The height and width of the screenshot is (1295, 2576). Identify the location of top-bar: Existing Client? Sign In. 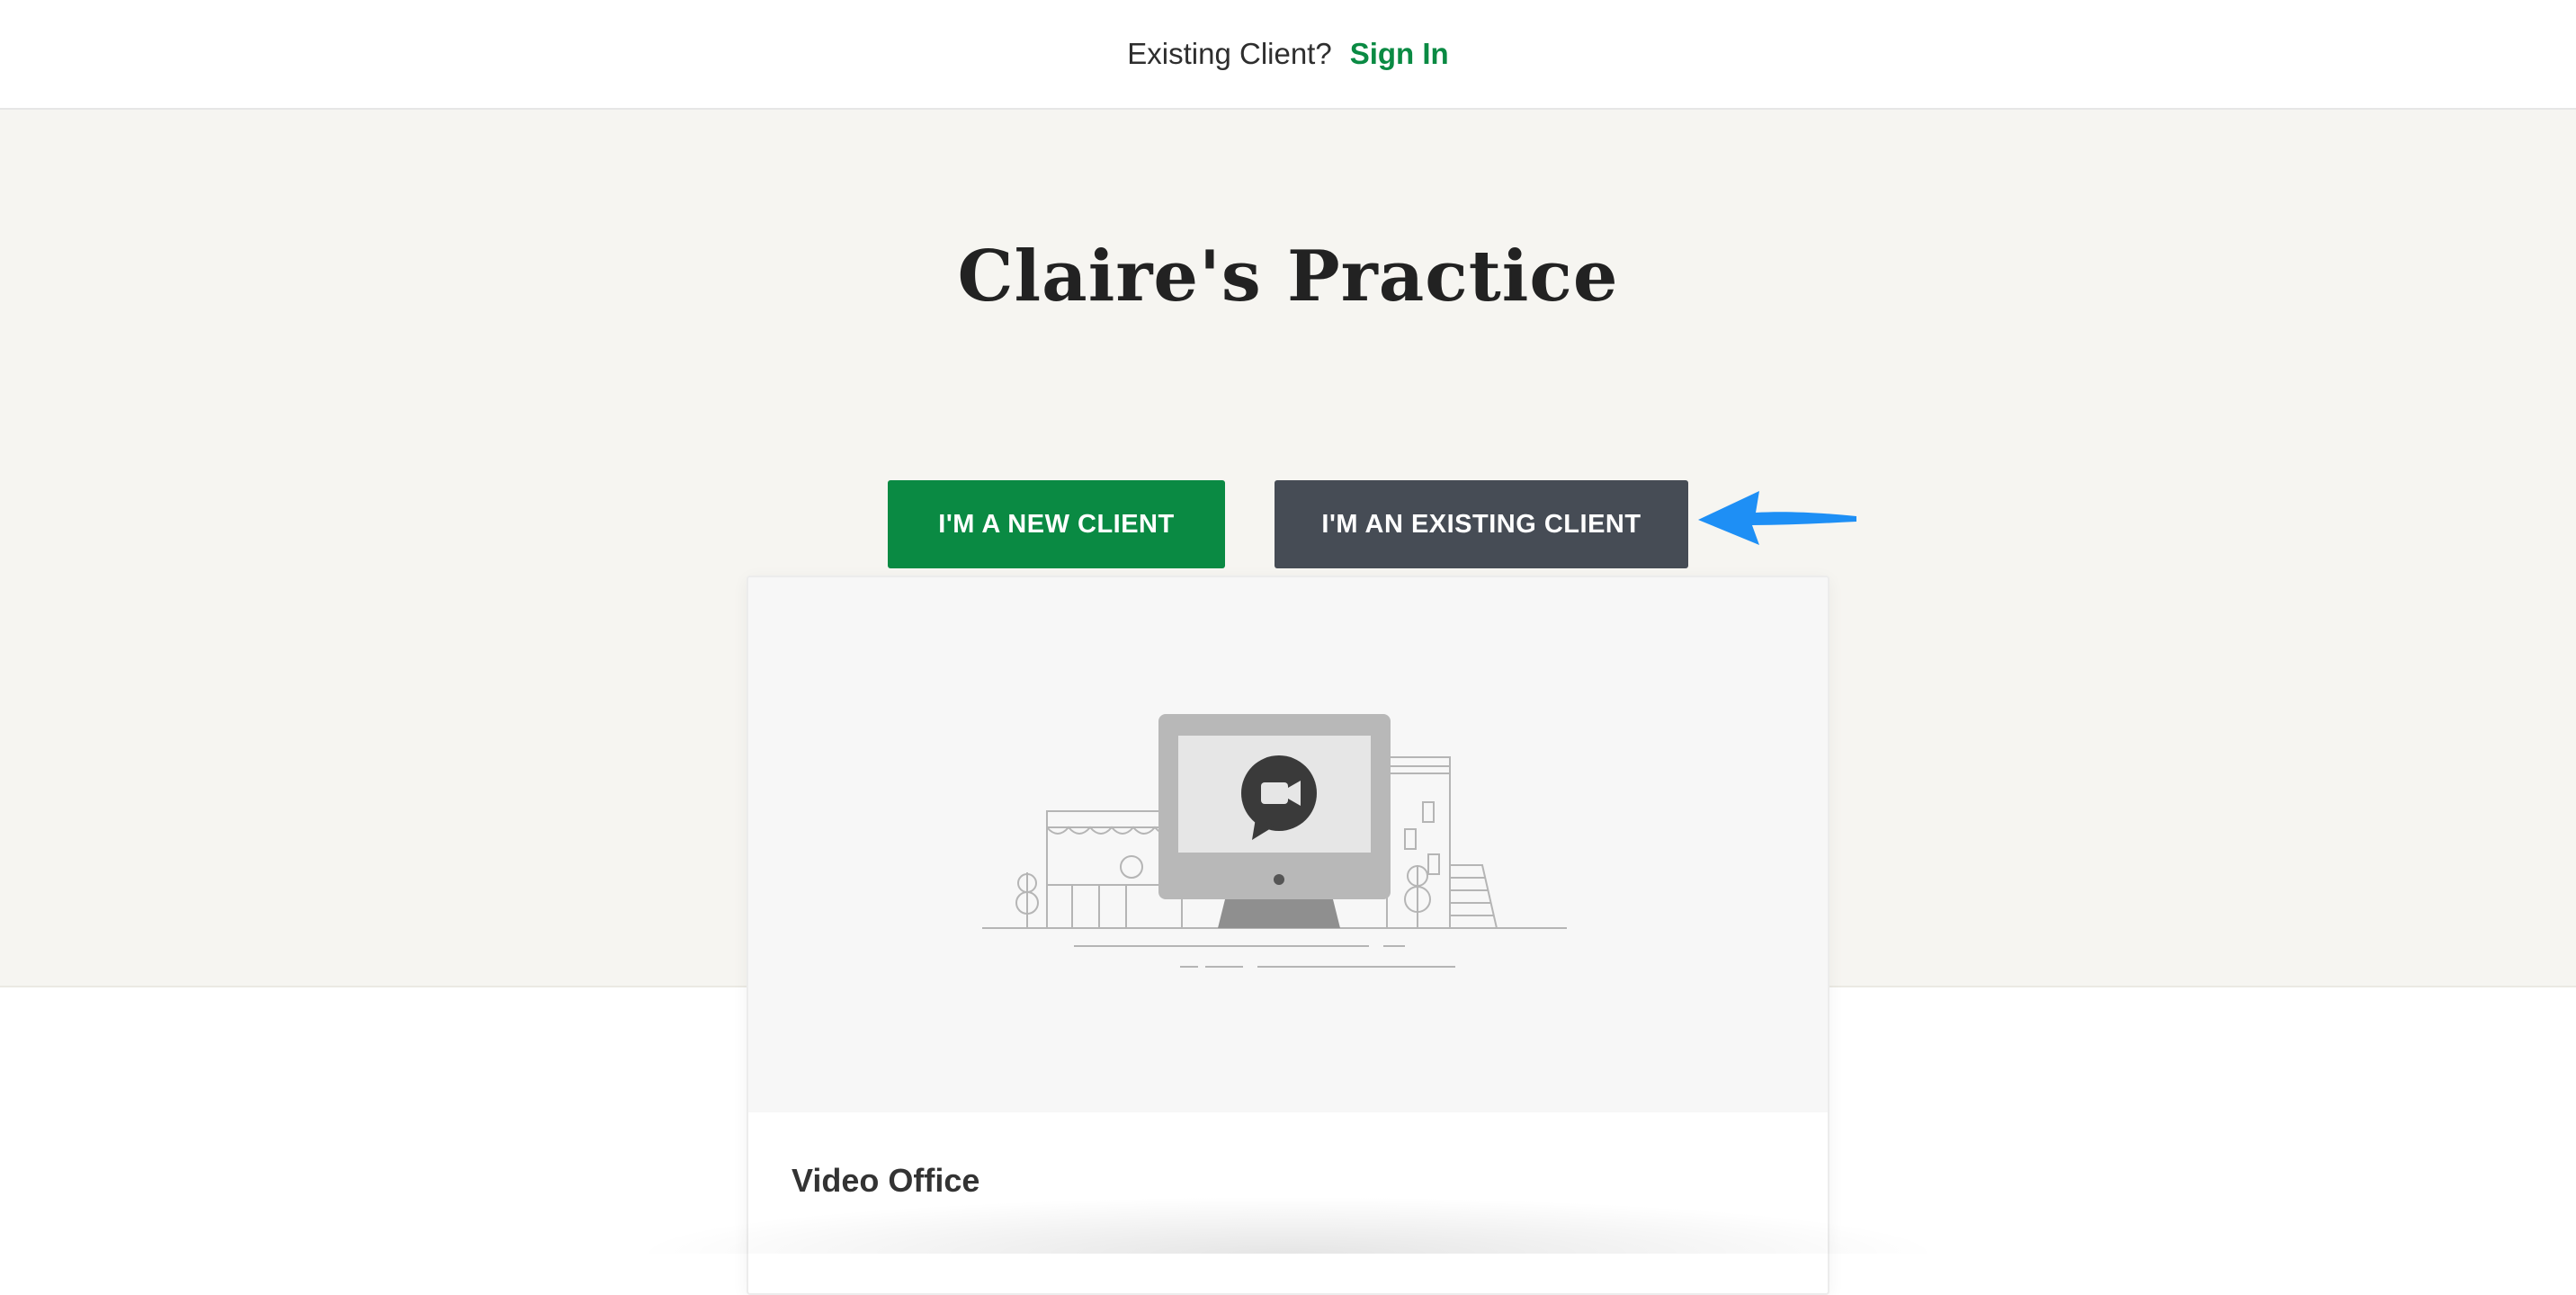
(1288, 55).